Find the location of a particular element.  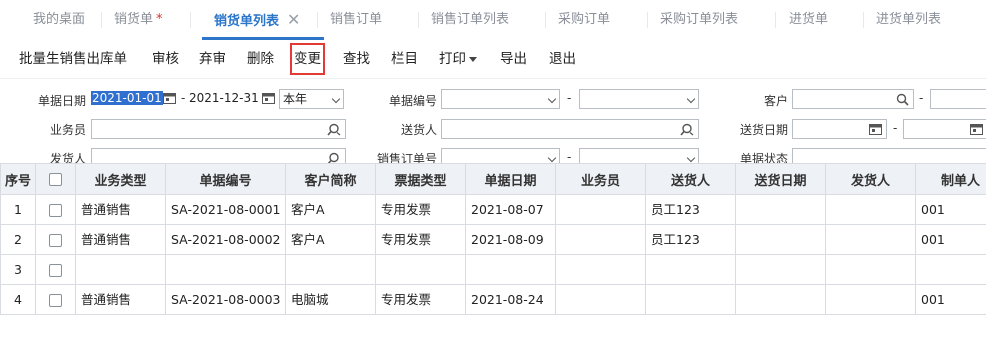

exit-button: 退出 is located at coordinates (562, 59).